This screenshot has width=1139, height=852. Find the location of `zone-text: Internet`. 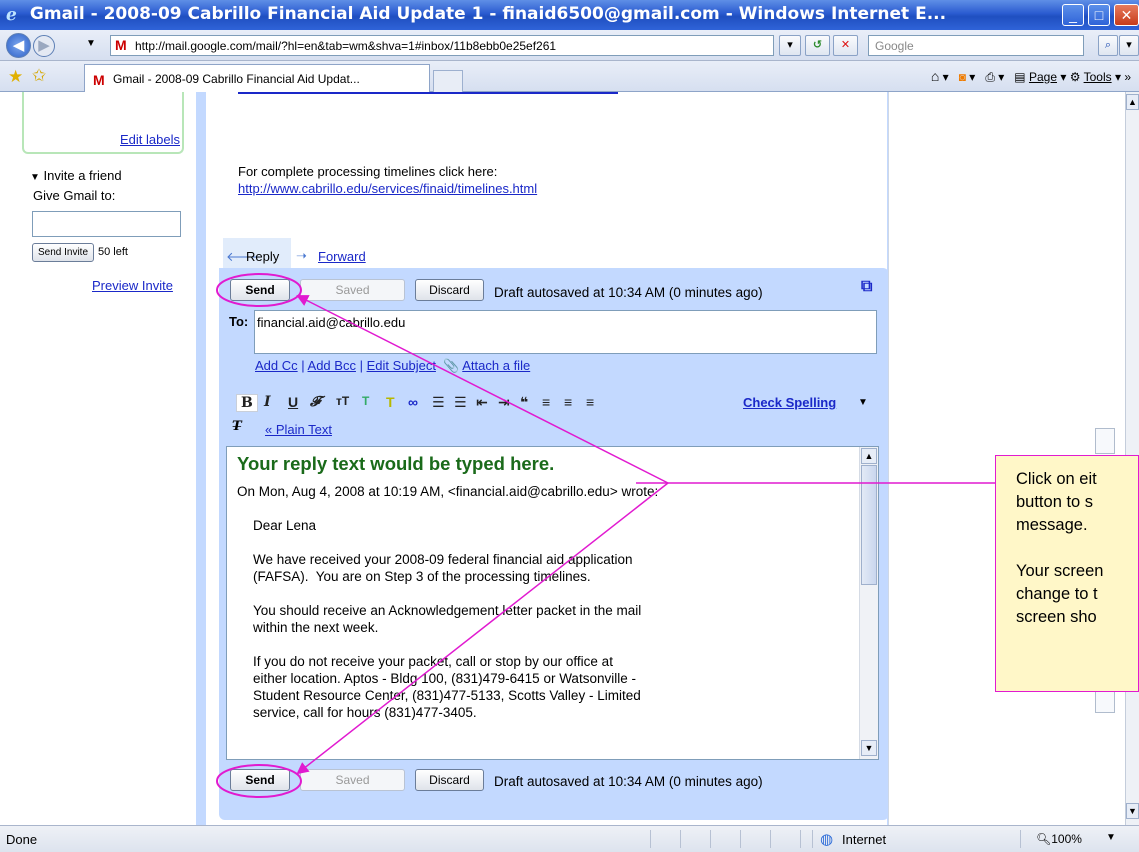

zone-text: Internet is located at coordinates (864, 839).